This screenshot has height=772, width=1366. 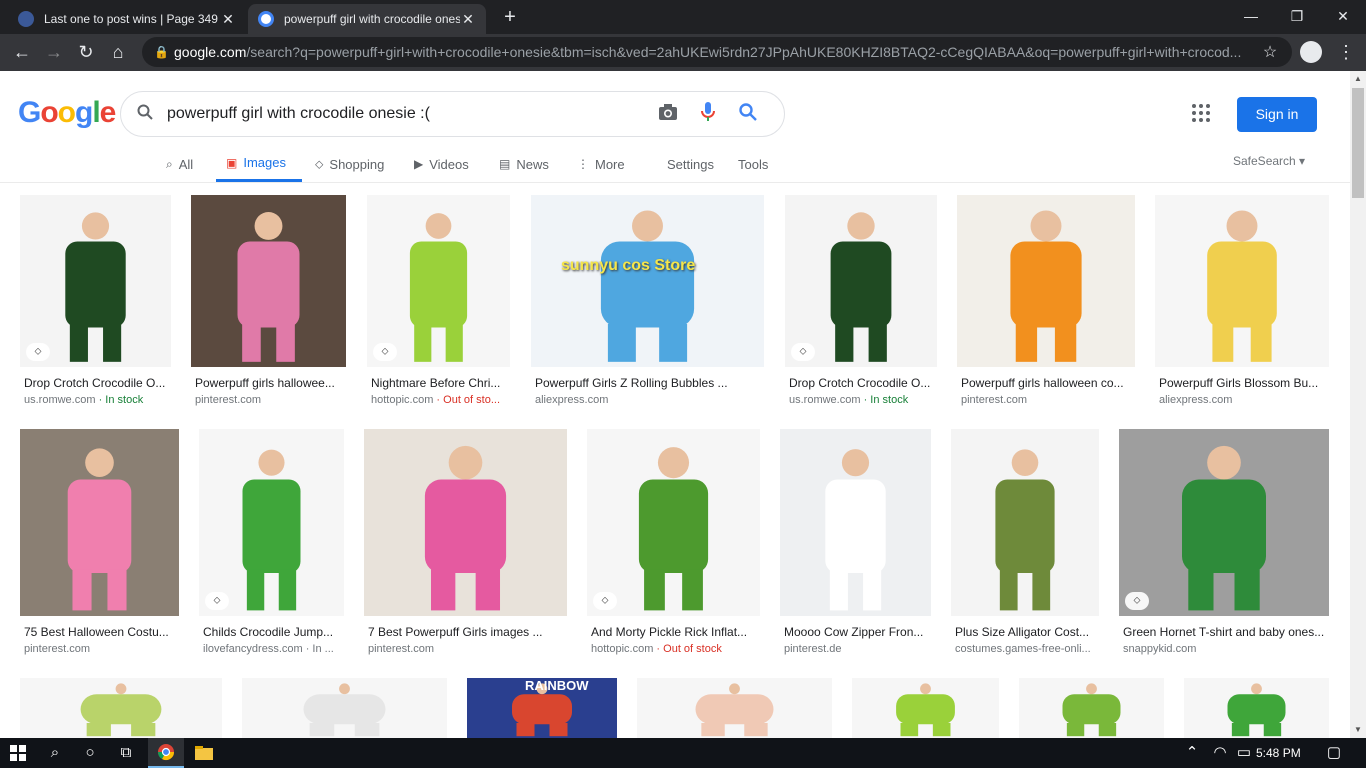 What do you see at coordinates (86, 52) in the screenshot?
I see `reload-icon: ↻` at bounding box center [86, 52].